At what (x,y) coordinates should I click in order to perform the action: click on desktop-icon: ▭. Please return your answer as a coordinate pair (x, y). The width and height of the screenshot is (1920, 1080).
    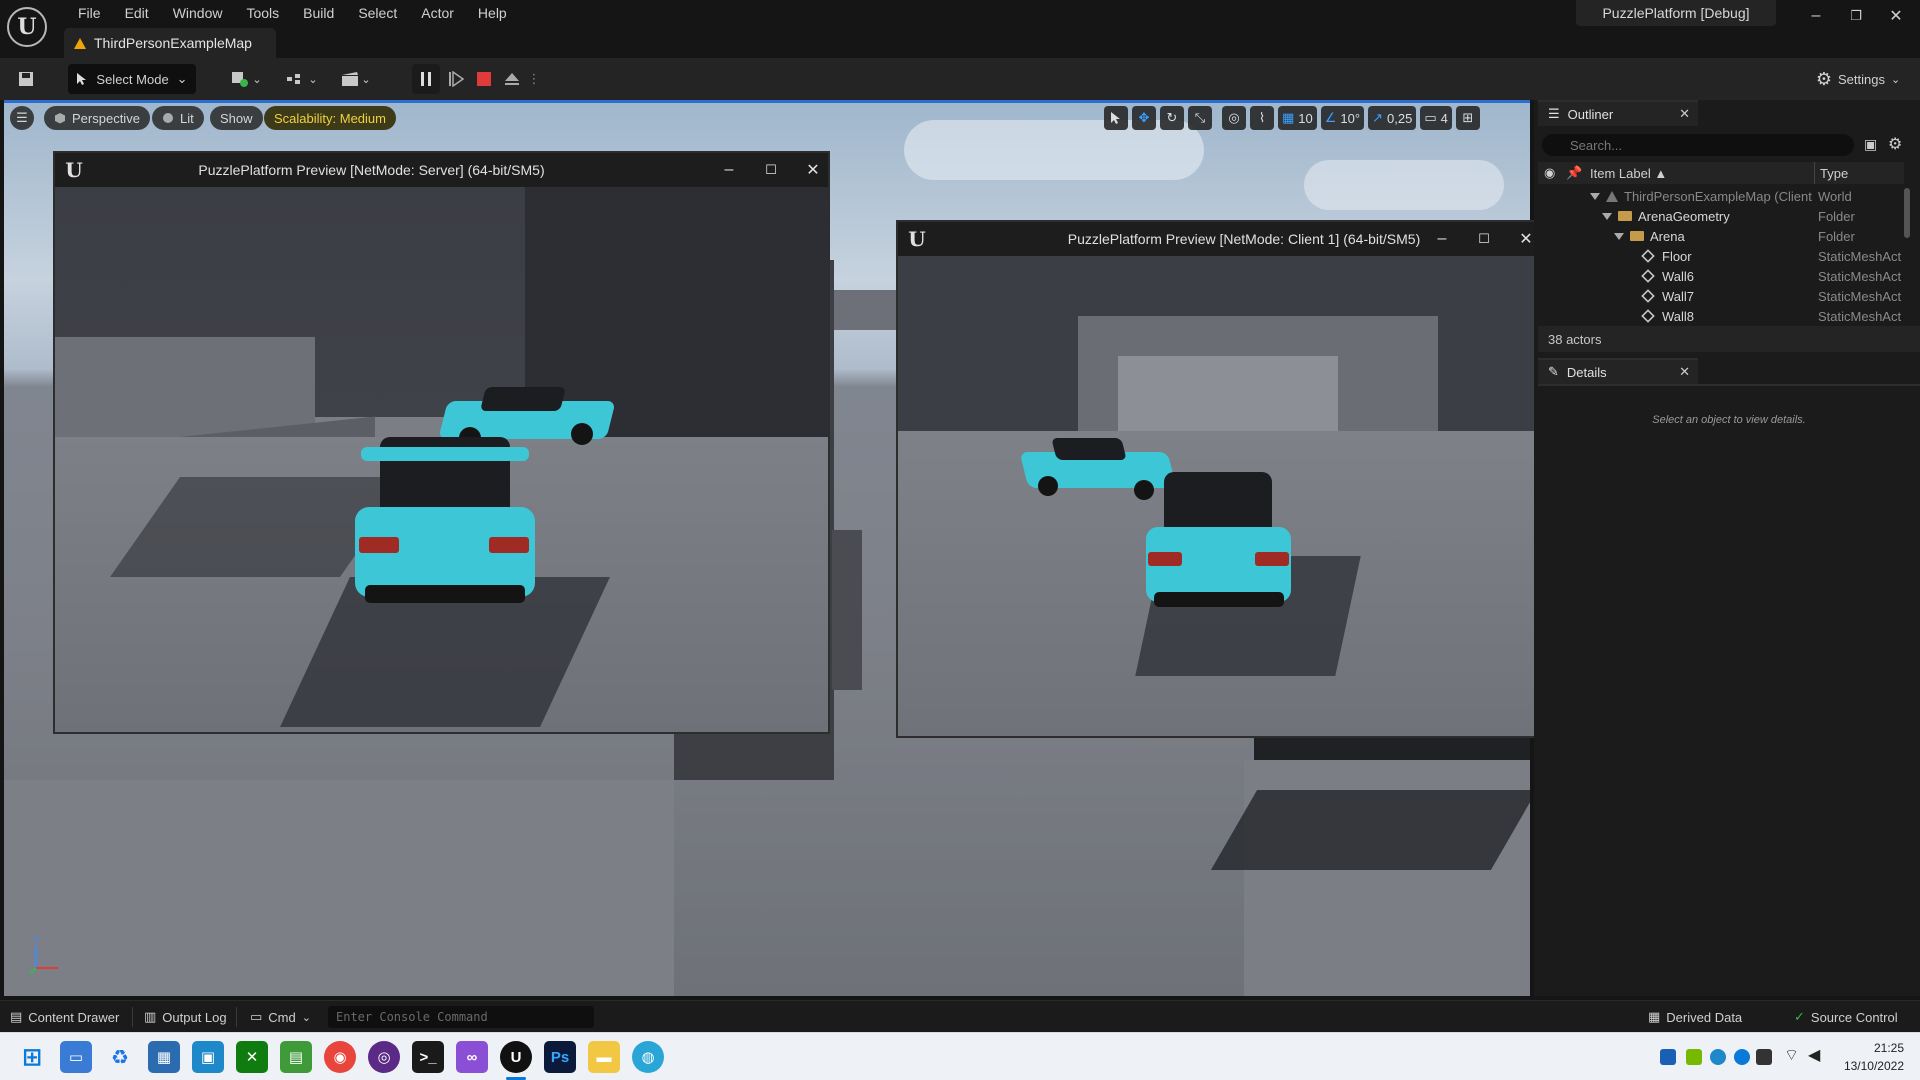
    Looking at the image, I should click on (76, 1057).